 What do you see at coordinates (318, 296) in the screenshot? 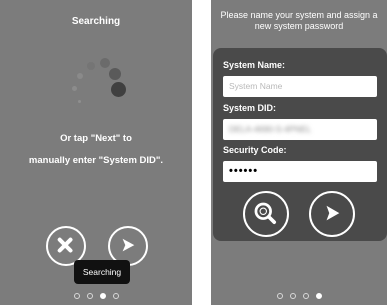
I see `page-dot-4-active` at bounding box center [318, 296].